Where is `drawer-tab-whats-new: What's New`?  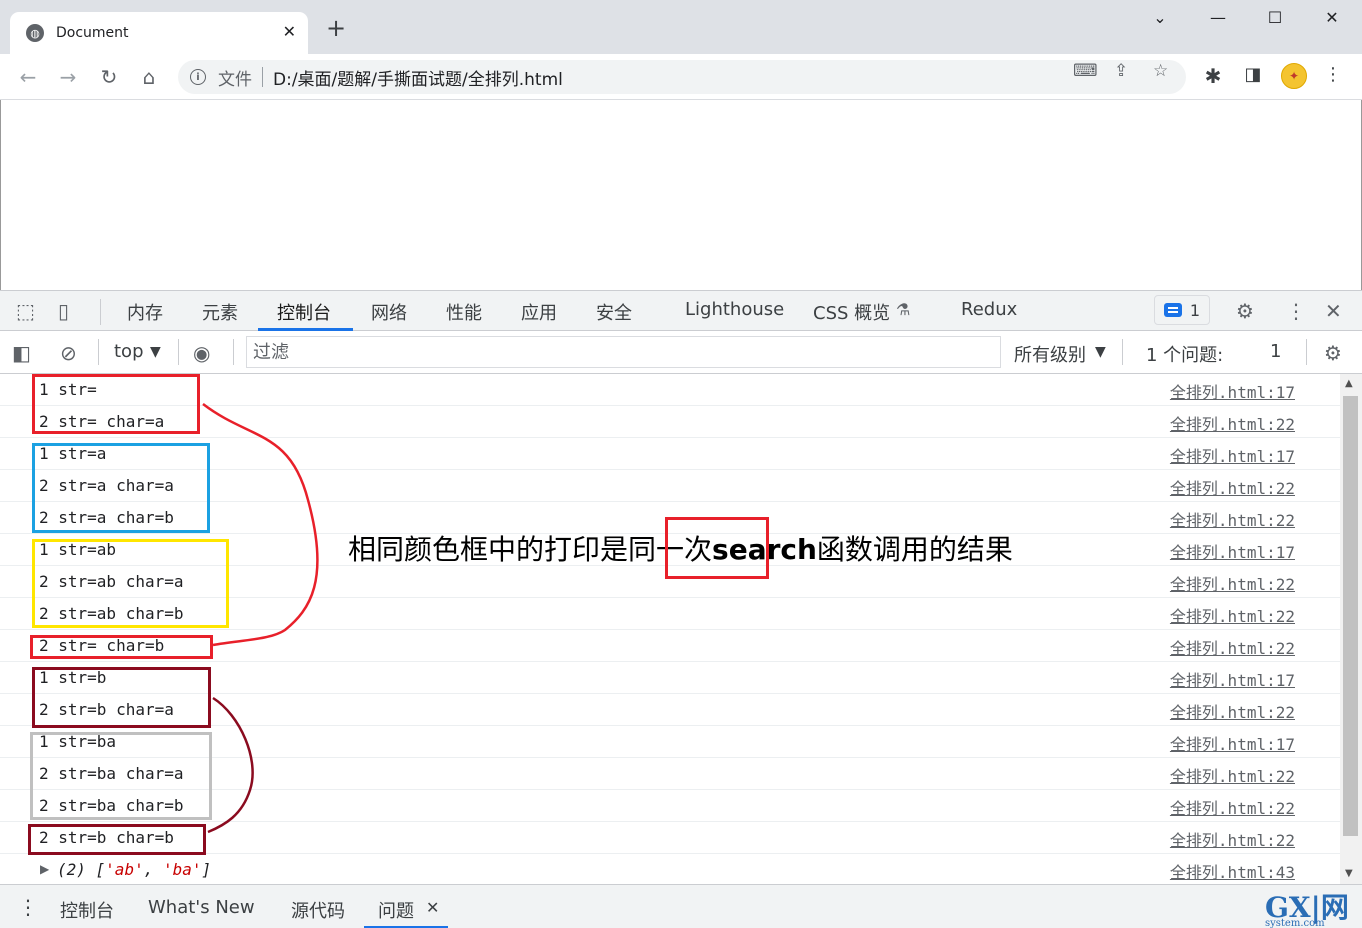
drawer-tab-whats-new: What's New is located at coordinates (201, 907).